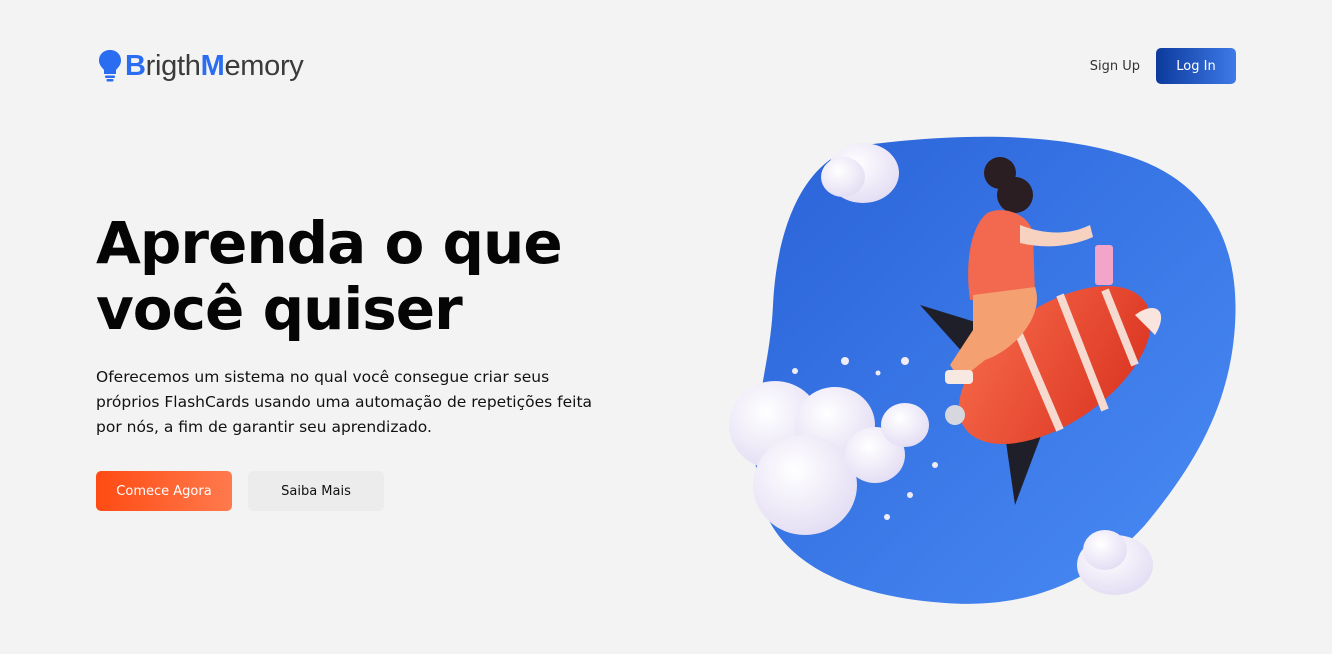 This screenshot has height=654, width=1332. What do you see at coordinates (135, 65) in the screenshot?
I see `brand-initial-b: B` at bounding box center [135, 65].